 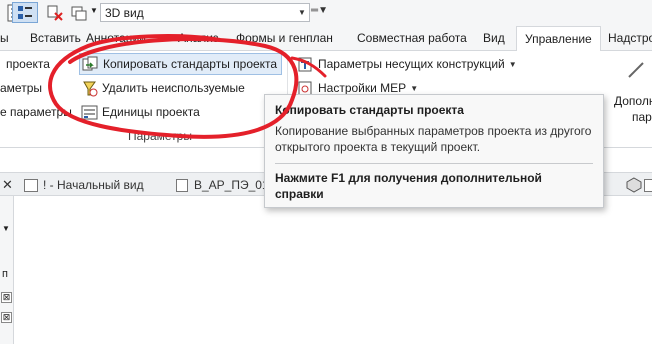 I want to click on transfer-project-standards-button: Копировать стандарты проекта, so click(x=181, y=64).